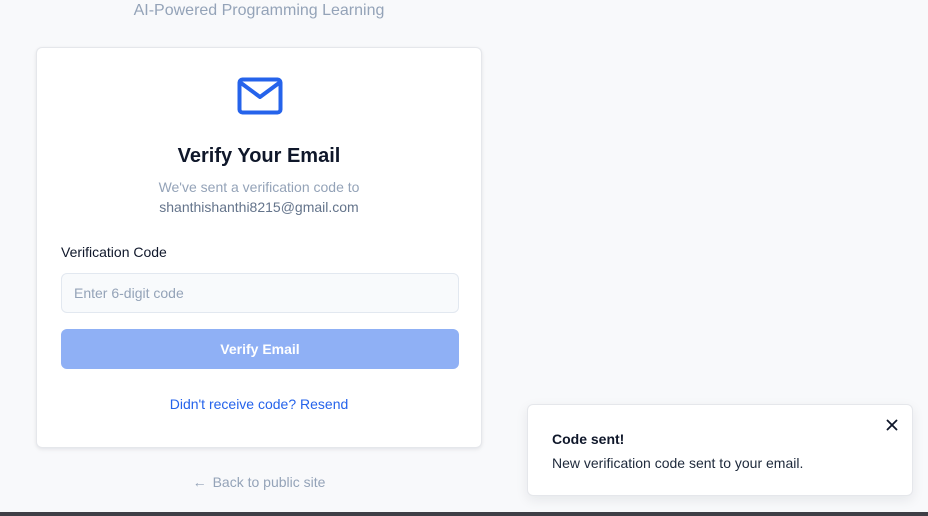 This screenshot has height=516, width=928. What do you see at coordinates (259, 404) in the screenshot?
I see `resend-code-link: Didn't receive code? Resend` at bounding box center [259, 404].